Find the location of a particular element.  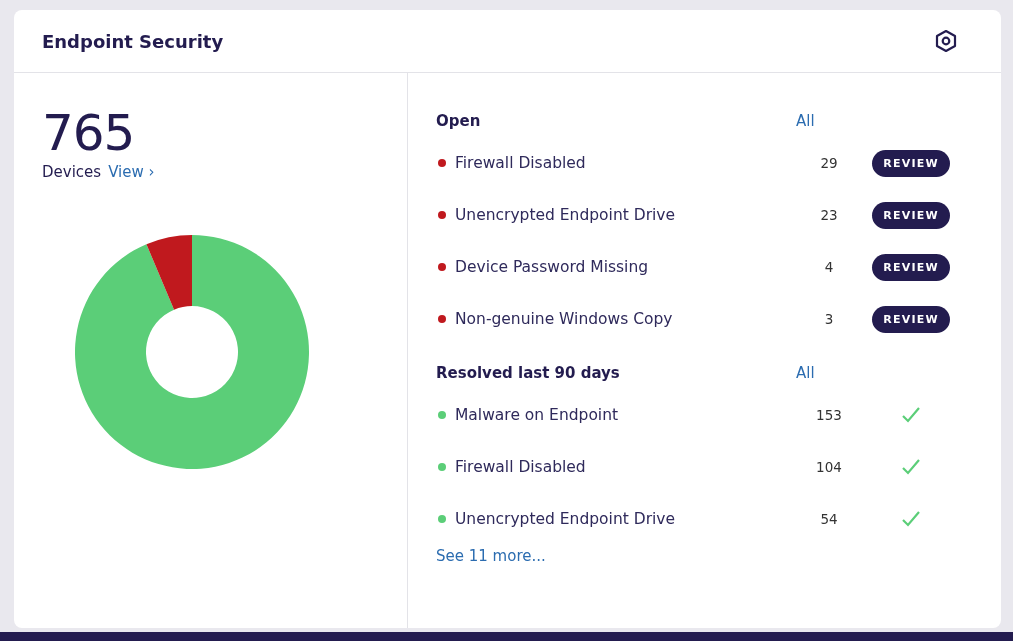

device-count: 765 is located at coordinates (89, 133).